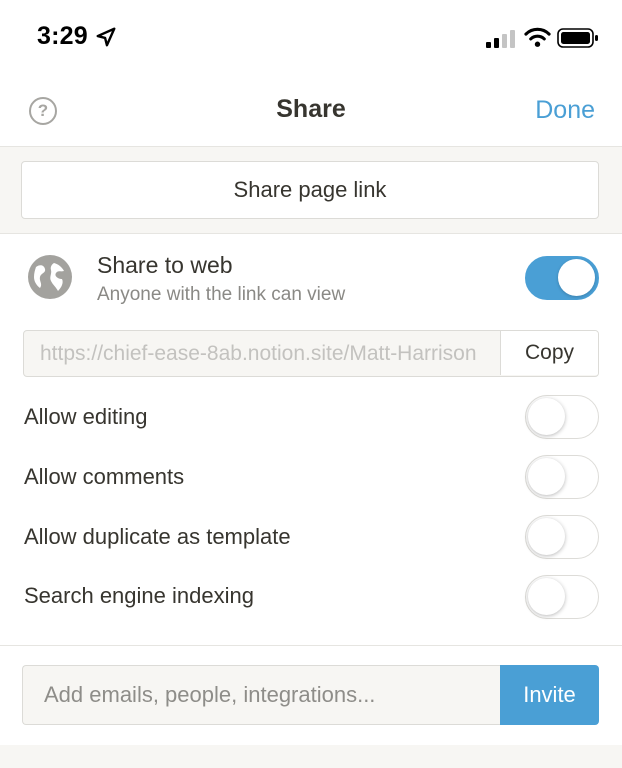 The height and width of the screenshot is (768, 622). What do you see at coordinates (221, 294) in the screenshot?
I see `share-to-web-subtitle: Anyone with the link can view` at bounding box center [221, 294].